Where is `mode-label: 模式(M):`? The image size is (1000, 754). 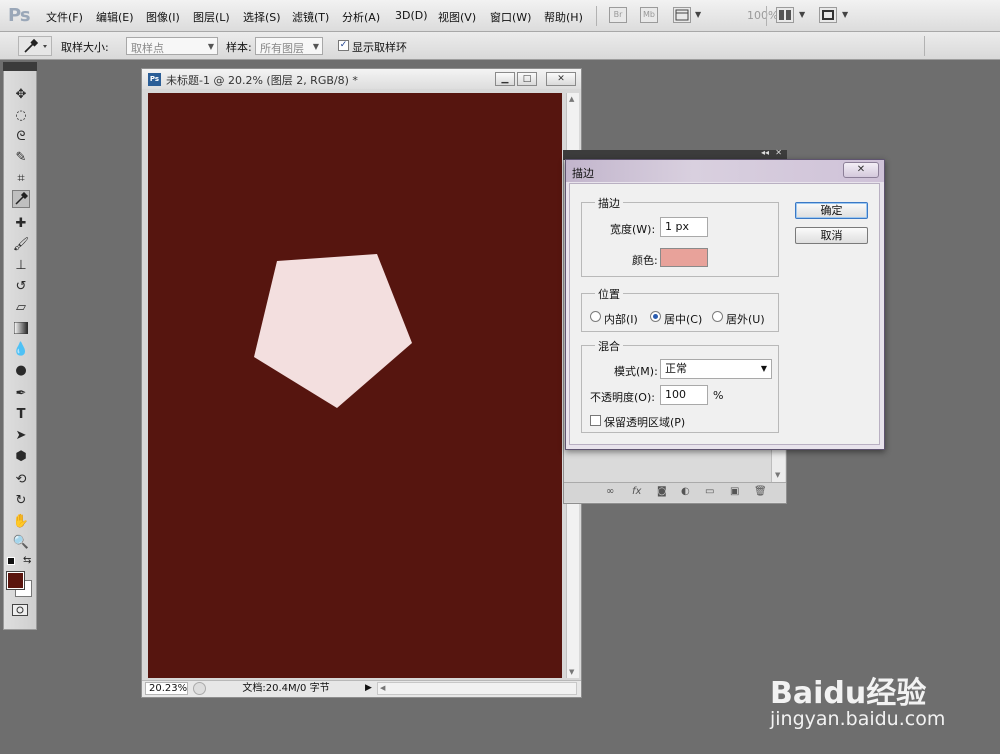
mode-label: 模式(M): is located at coordinates (636, 371).